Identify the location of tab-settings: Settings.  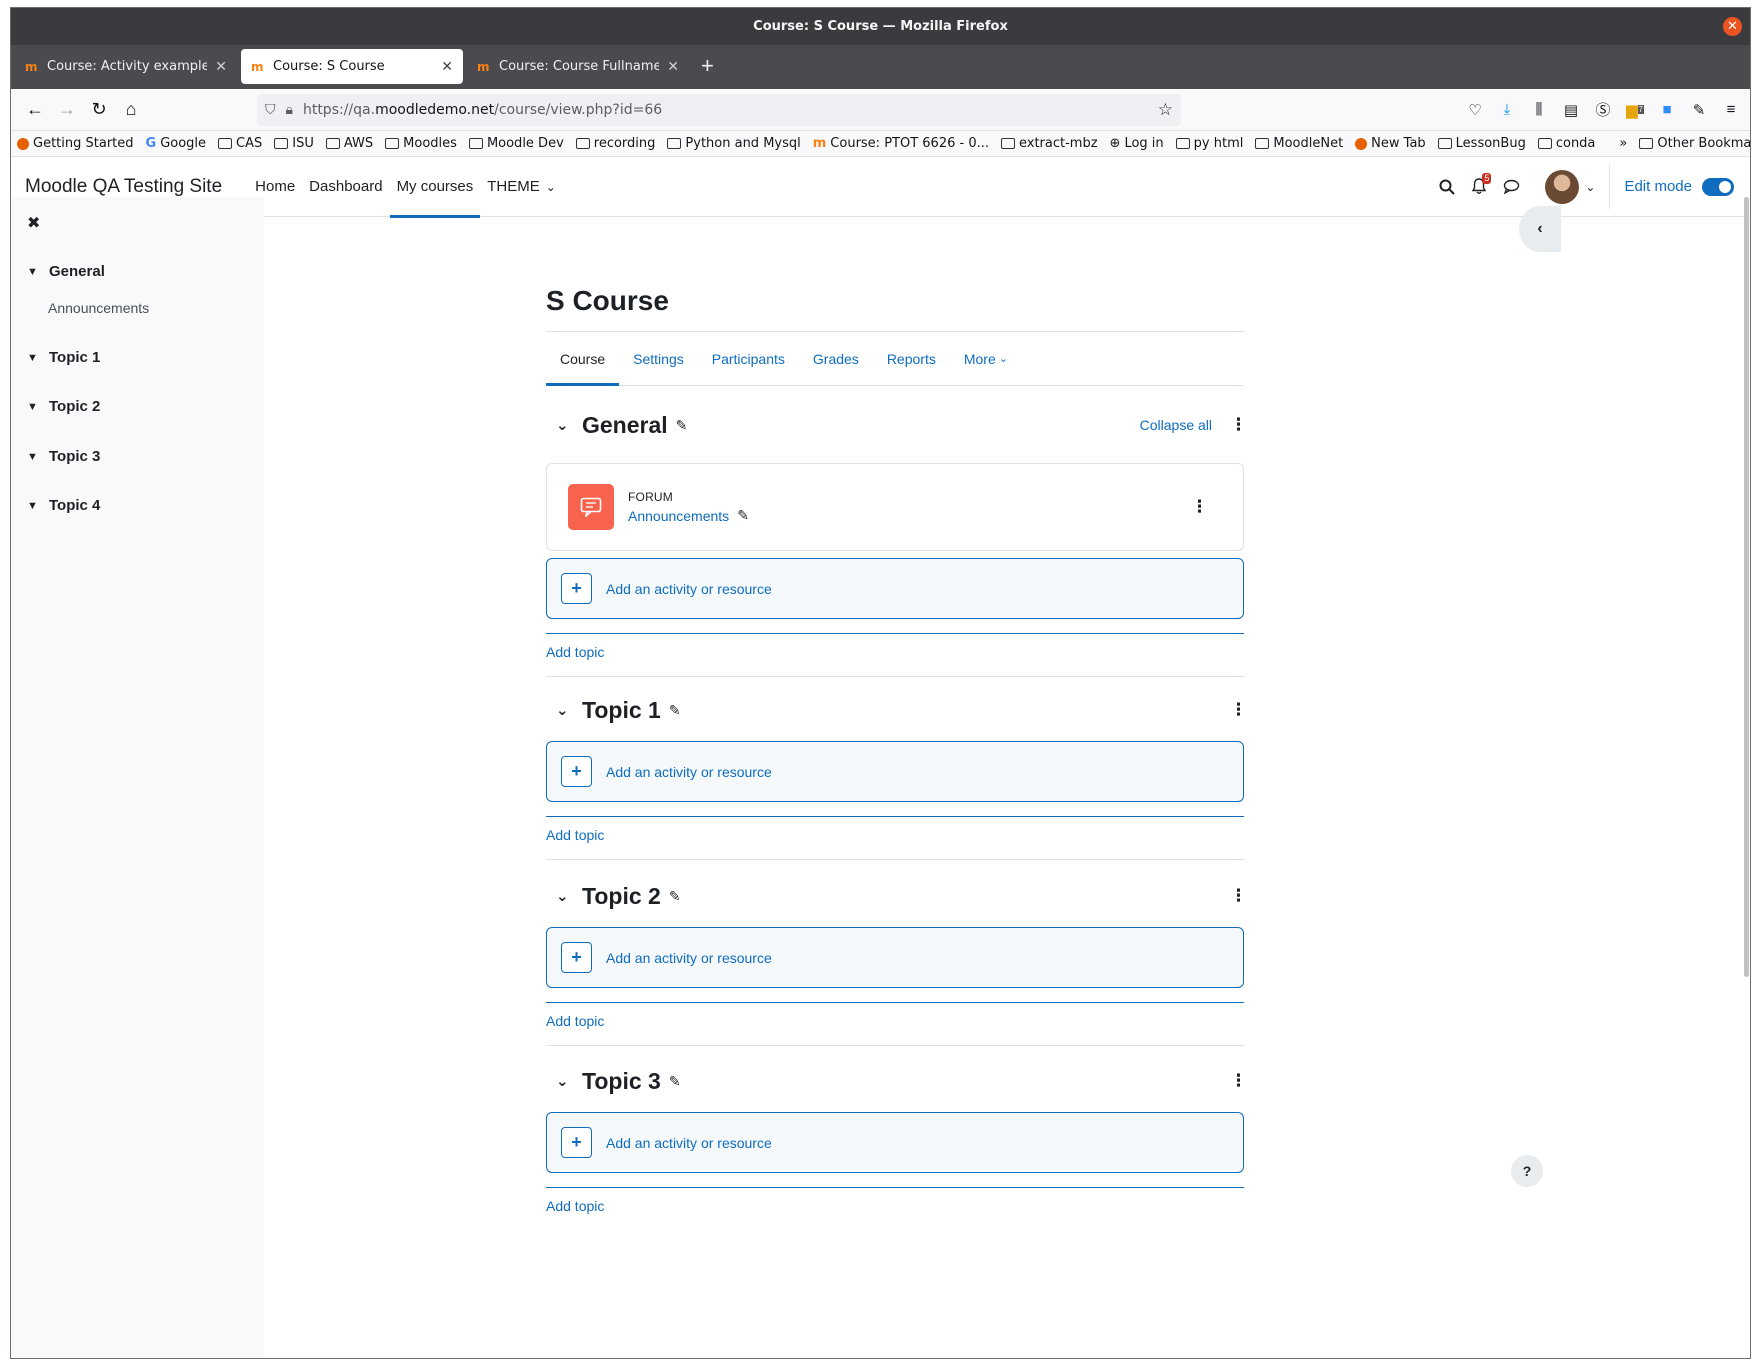
(658, 358).